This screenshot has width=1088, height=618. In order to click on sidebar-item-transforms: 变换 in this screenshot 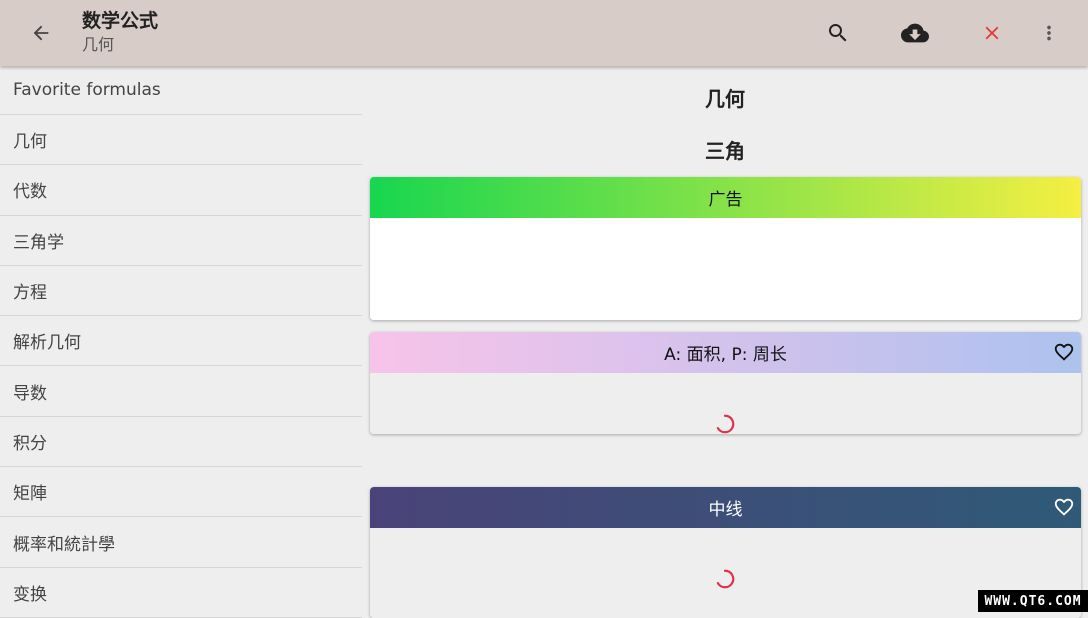, I will do `click(181, 593)`.